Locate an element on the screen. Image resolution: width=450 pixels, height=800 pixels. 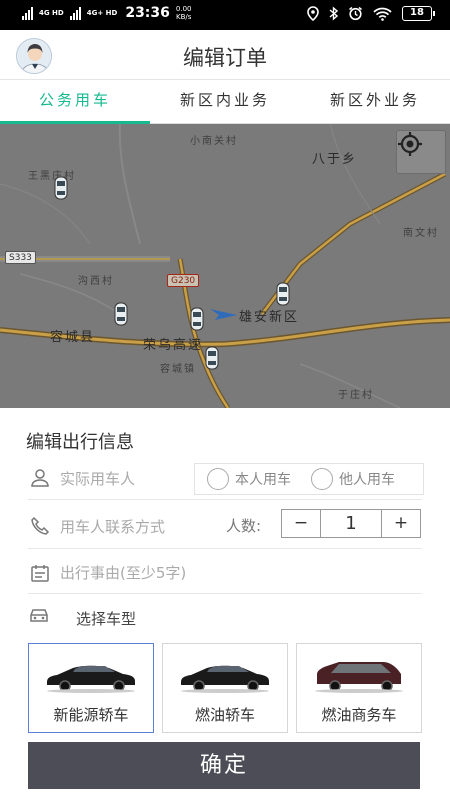
mpv-icon is located at coordinates (359, 677).